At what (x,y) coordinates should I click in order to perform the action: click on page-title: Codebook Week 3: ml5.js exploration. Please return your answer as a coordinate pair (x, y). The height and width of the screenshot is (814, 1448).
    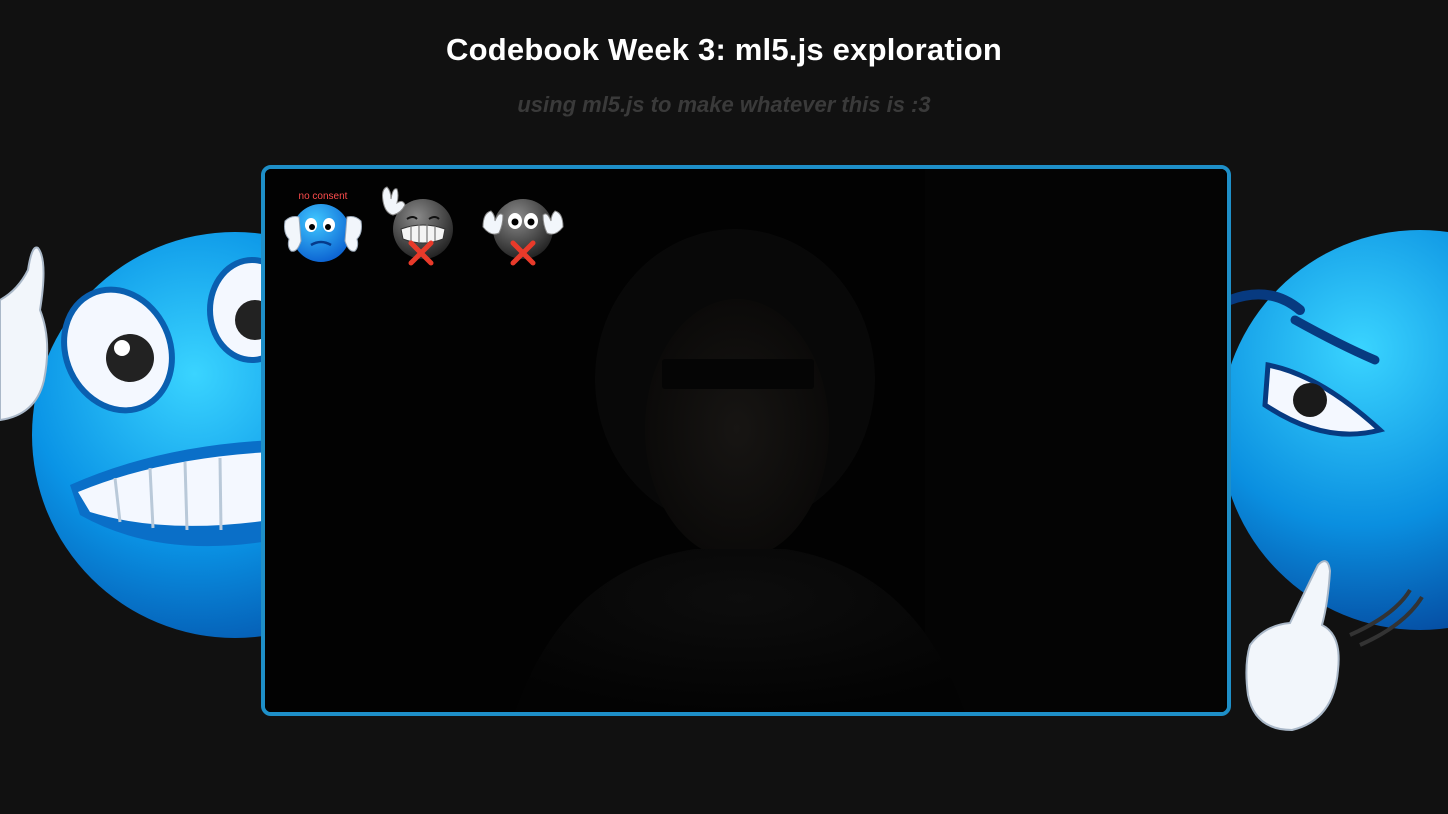
    Looking at the image, I should click on (724, 49).